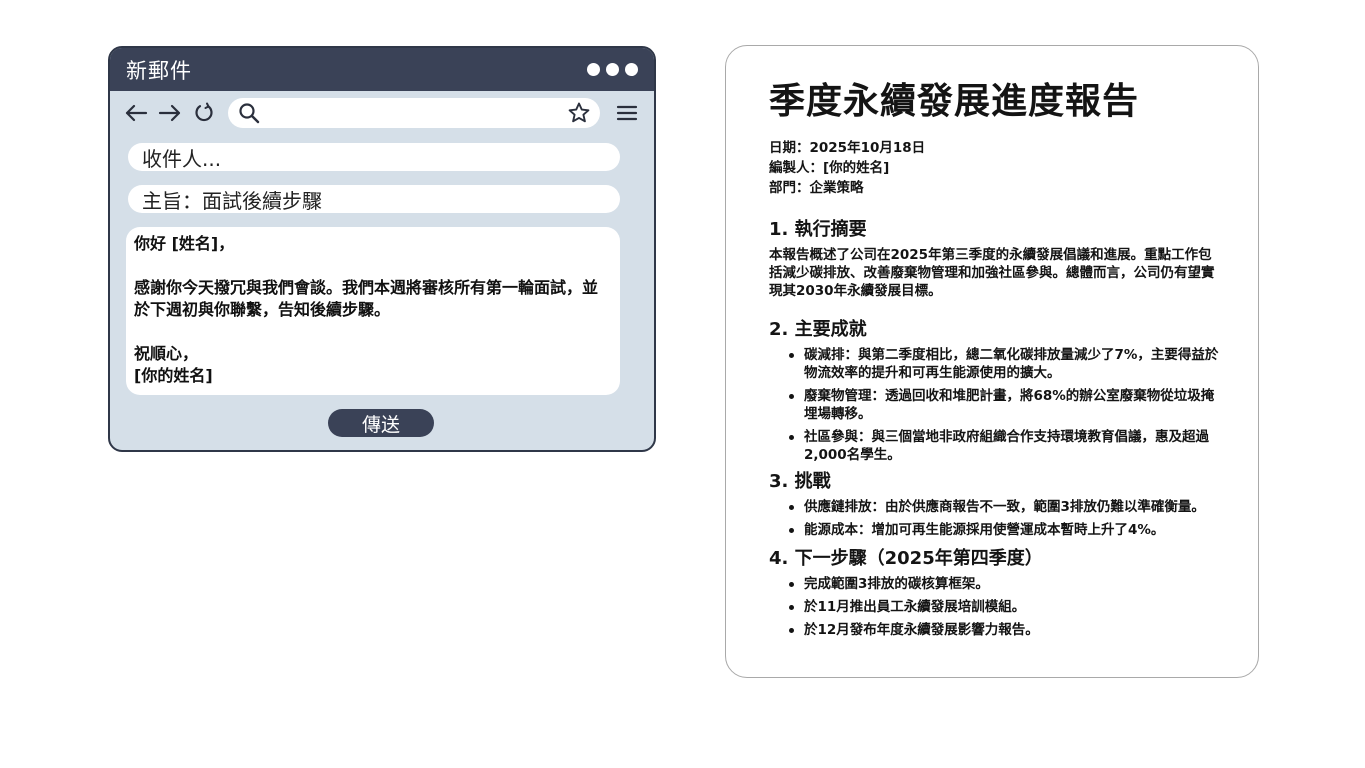 The image size is (1365, 768). Describe the element at coordinates (170, 113) in the screenshot. I see `forward-arrow-icon` at that location.